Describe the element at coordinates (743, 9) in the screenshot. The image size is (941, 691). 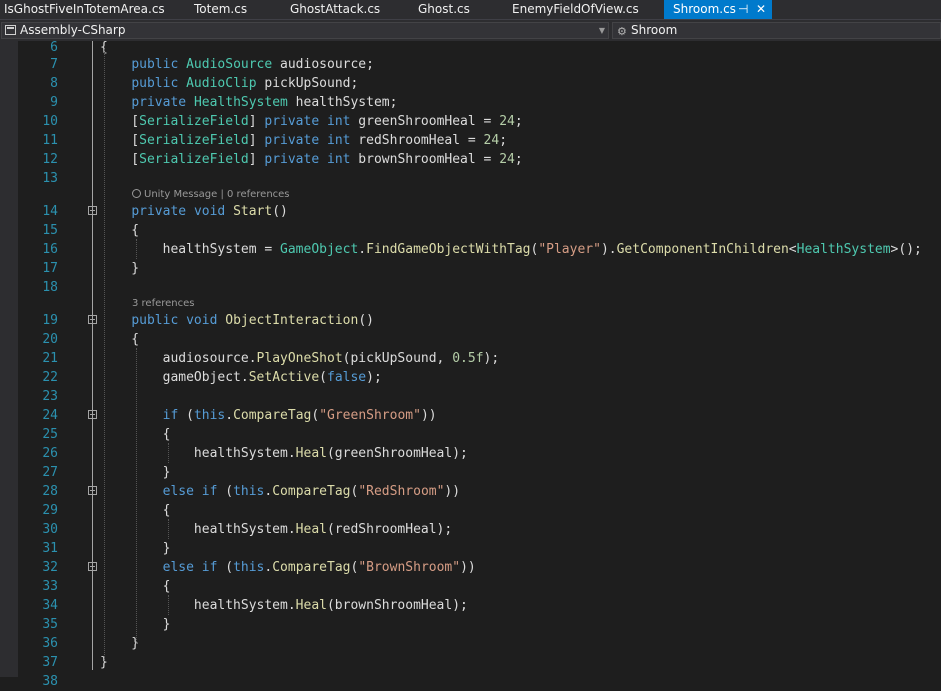
I see `pin-icon: ⊣` at that location.